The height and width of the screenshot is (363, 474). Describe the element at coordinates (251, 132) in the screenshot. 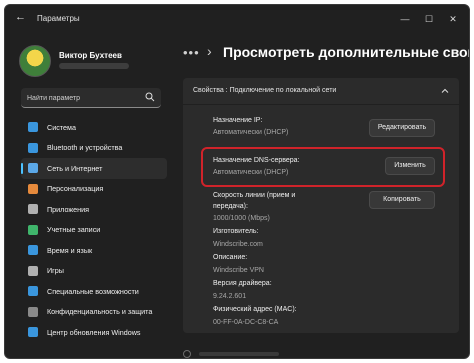

I see `ip-value: Автоматически (DHCP)` at that location.